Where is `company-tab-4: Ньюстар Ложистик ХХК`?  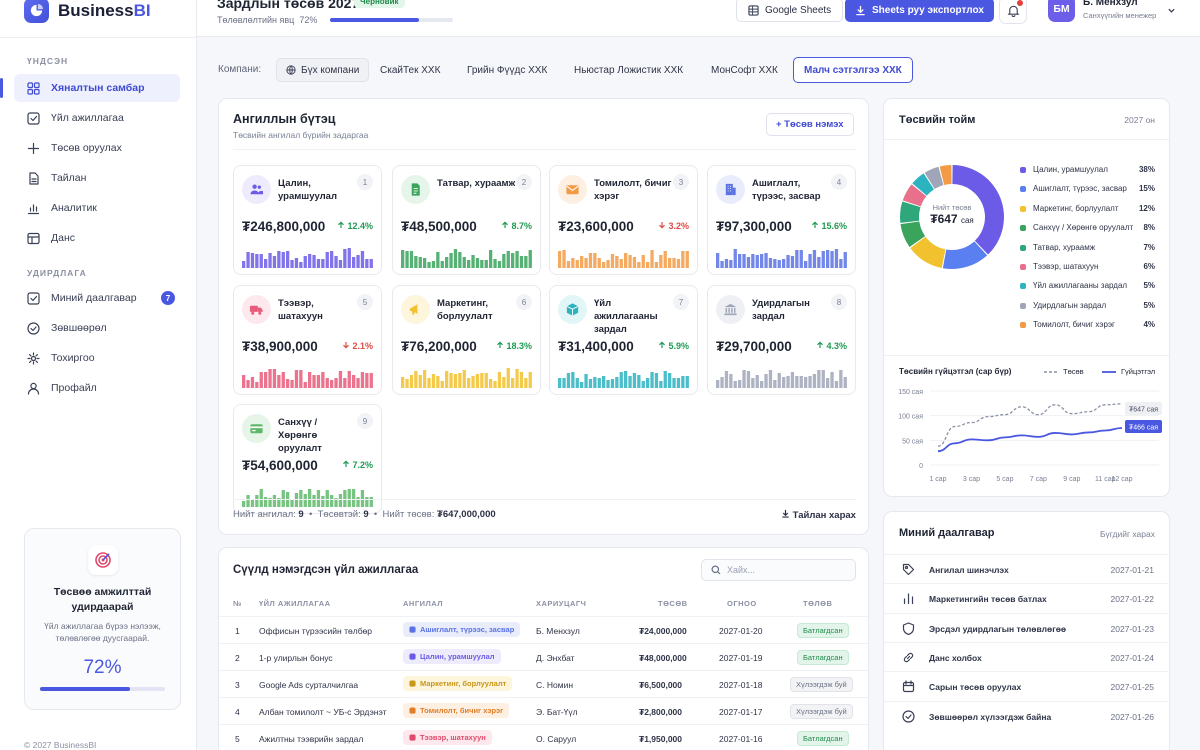
company-tab-4: Ньюстар Ложистик ХХК is located at coordinates (628, 70).